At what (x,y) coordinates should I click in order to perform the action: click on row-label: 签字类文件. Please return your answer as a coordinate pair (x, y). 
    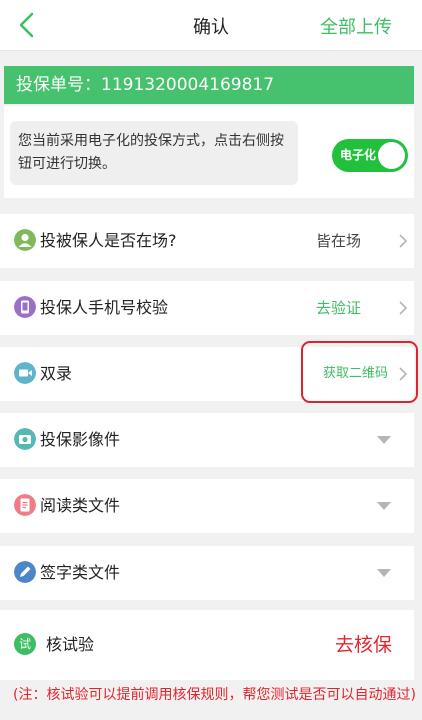
    Looking at the image, I should click on (80, 572).